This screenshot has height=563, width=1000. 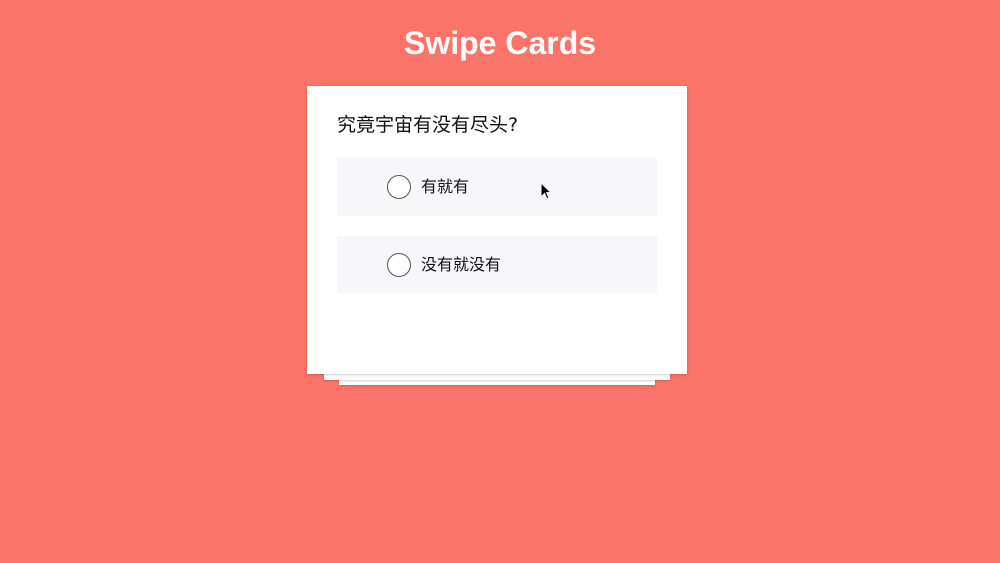 What do you see at coordinates (461, 264) in the screenshot?
I see `answer-option-label: 没有就没有` at bounding box center [461, 264].